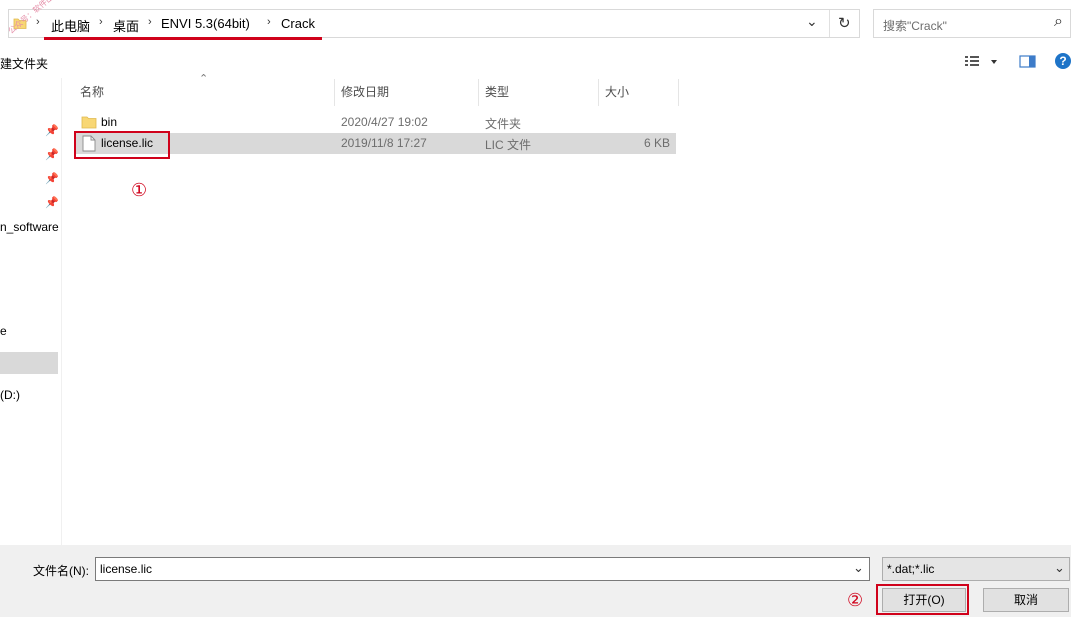  What do you see at coordinates (657, 143) in the screenshot?
I see `file-size: 6 KB` at bounding box center [657, 143].